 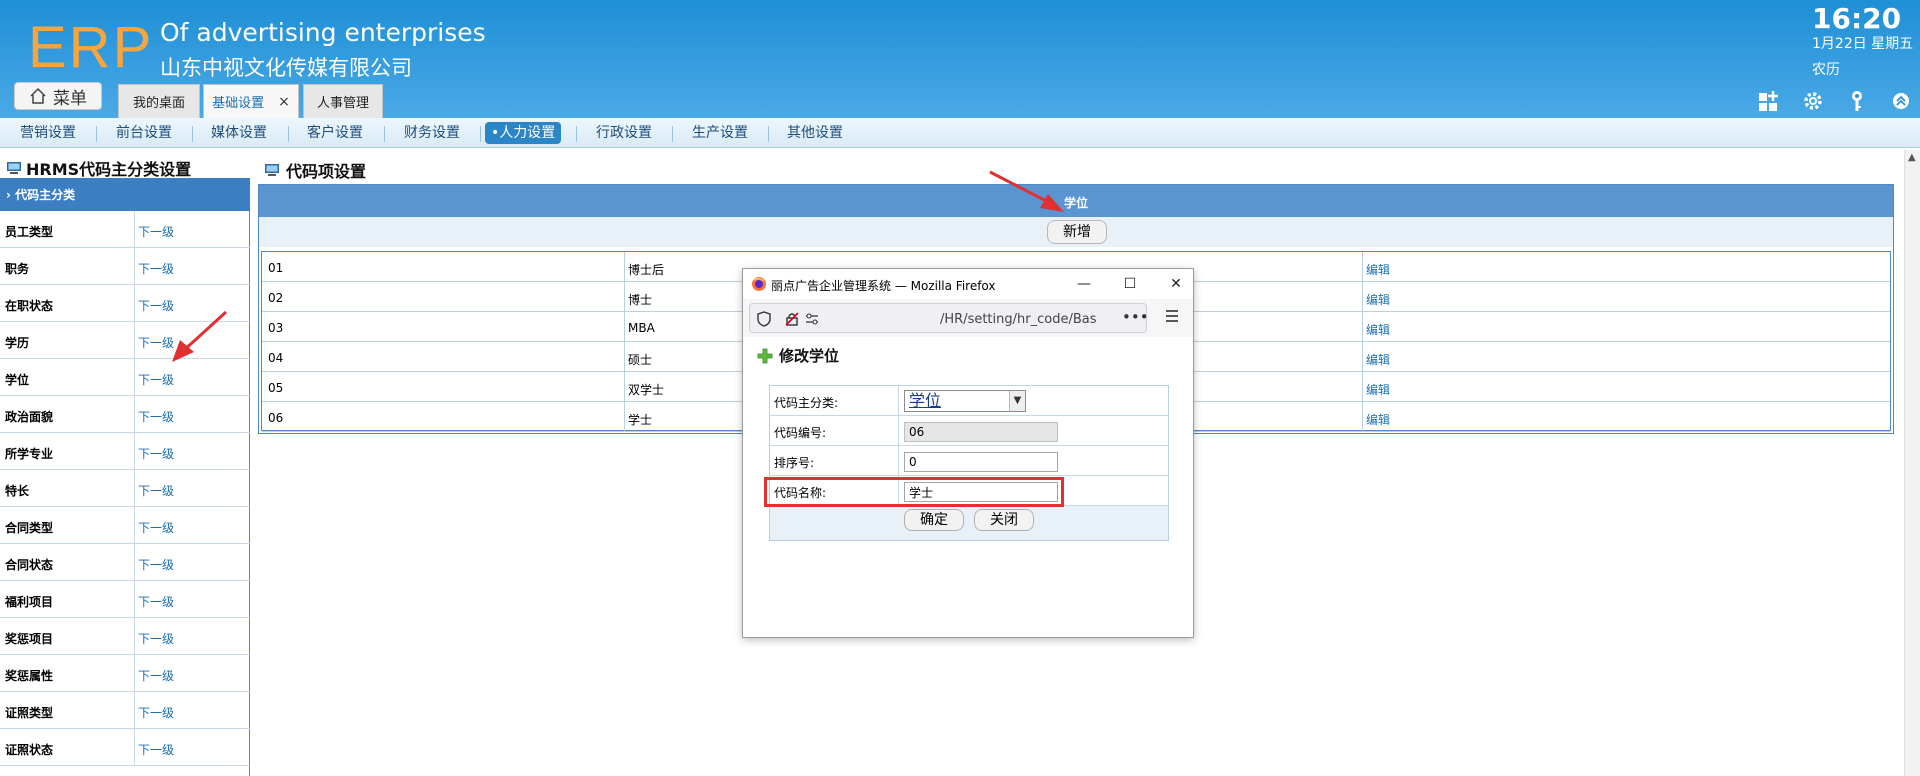 What do you see at coordinates (125, 451) in the screenshot?
I see `list-item: 所学专业 下一级` at bounding box center [125, 451].